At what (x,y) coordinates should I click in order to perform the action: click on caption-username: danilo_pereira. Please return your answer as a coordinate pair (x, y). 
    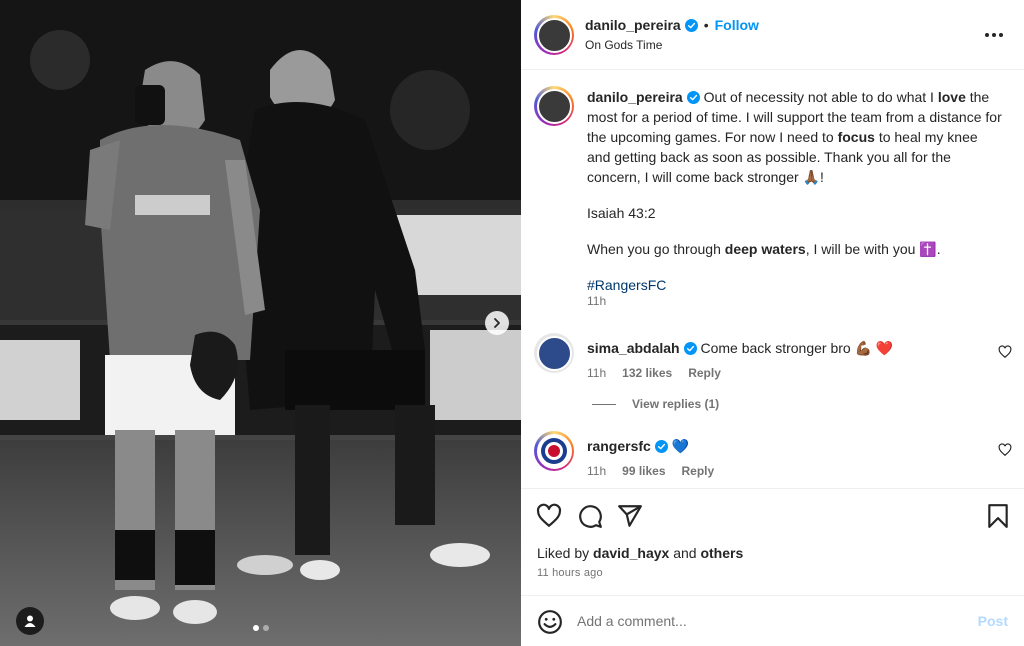
    Looking at the image, I should click on (635, 97).